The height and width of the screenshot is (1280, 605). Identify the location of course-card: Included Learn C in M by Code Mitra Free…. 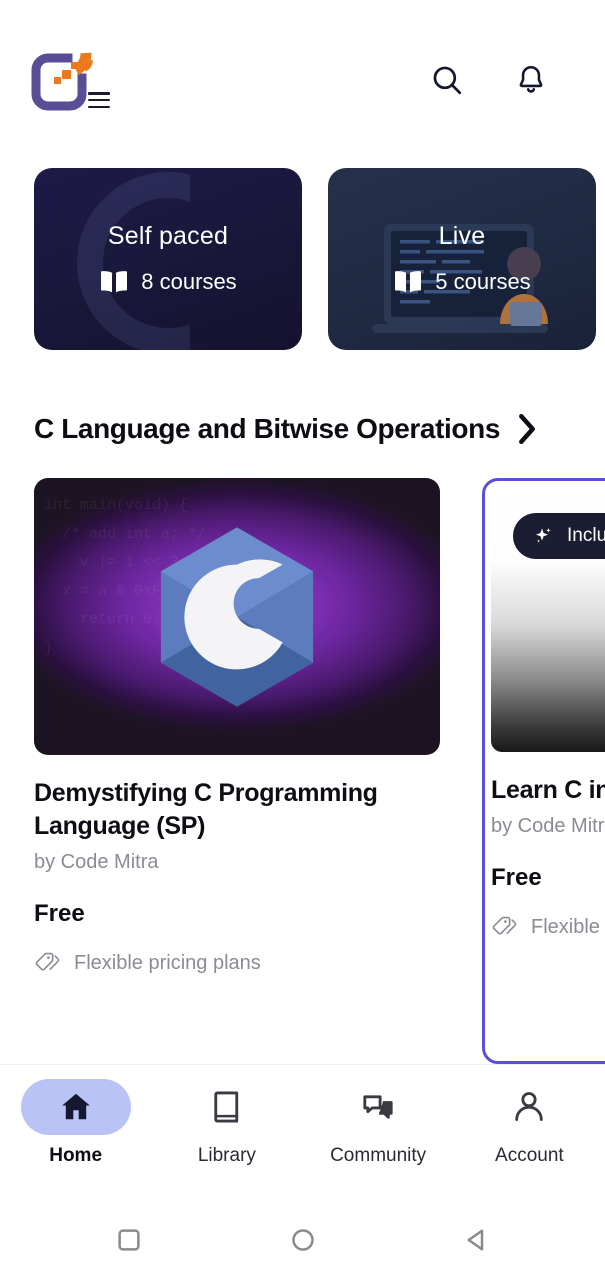
(543, 771).